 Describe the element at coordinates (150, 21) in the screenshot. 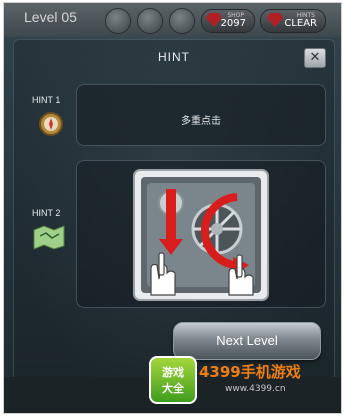

I see `power-button` at that location.